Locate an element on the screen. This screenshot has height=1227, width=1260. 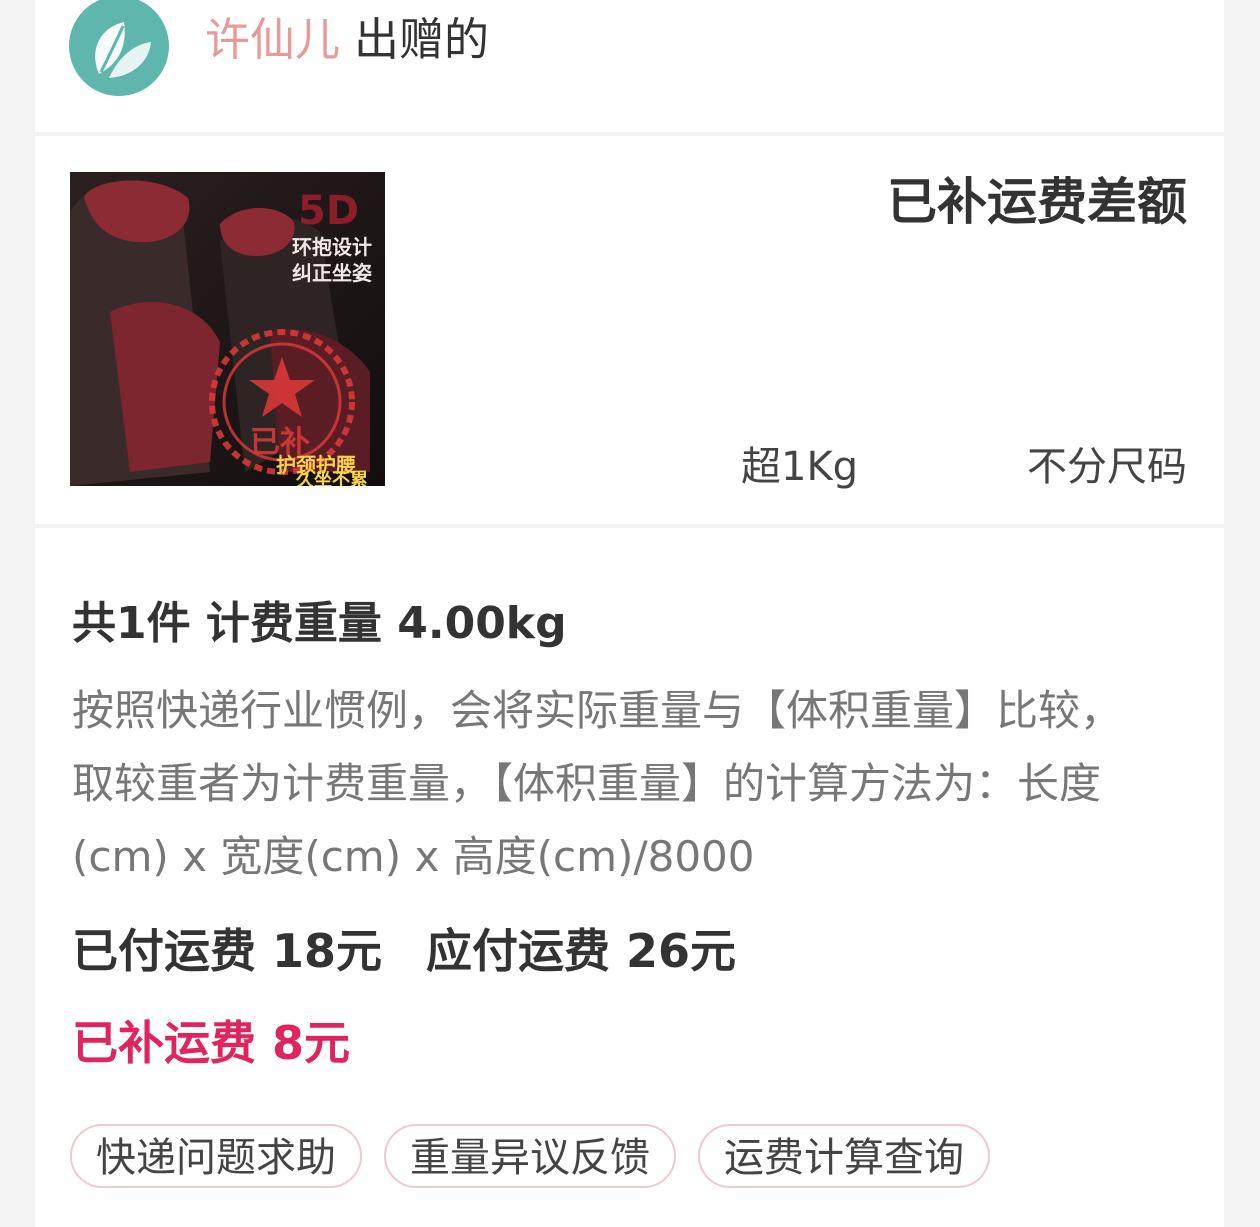
weight-feedback-button: 重量异议反馈 is located at coordinates (530, 1156).